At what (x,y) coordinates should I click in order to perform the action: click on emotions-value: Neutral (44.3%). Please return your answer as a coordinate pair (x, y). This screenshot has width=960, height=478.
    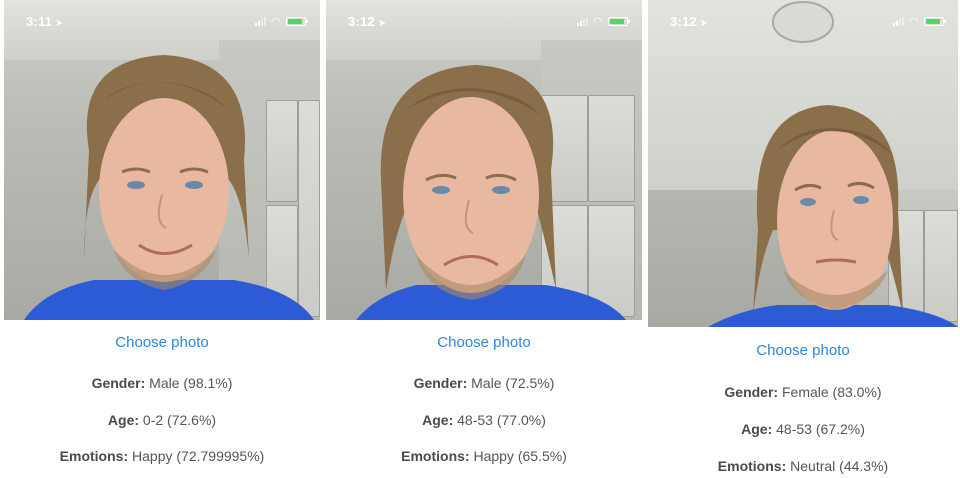
    Looking at the image, I should click on (837, 466).